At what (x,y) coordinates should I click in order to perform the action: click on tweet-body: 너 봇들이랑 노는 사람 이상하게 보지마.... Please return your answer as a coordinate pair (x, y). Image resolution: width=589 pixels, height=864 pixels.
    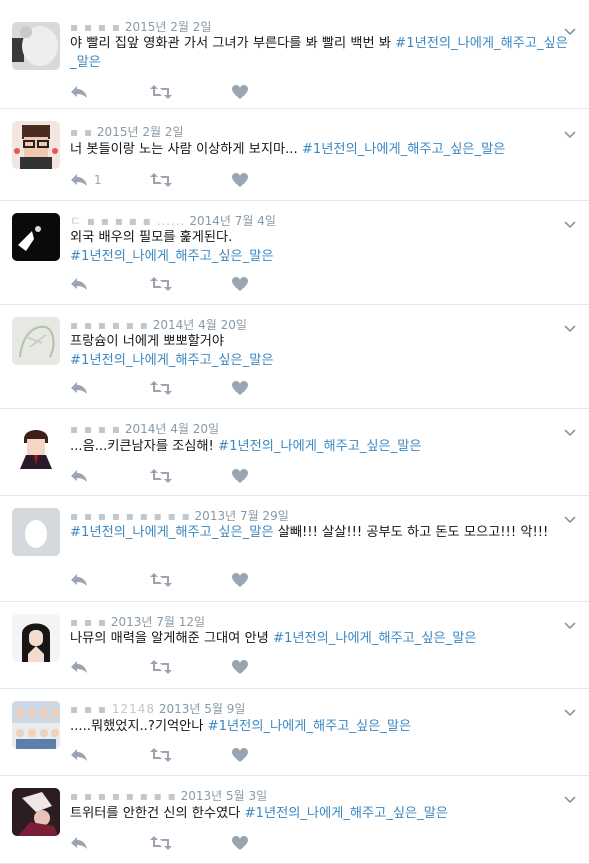
    Looking at the image, I should click on (186, 149).